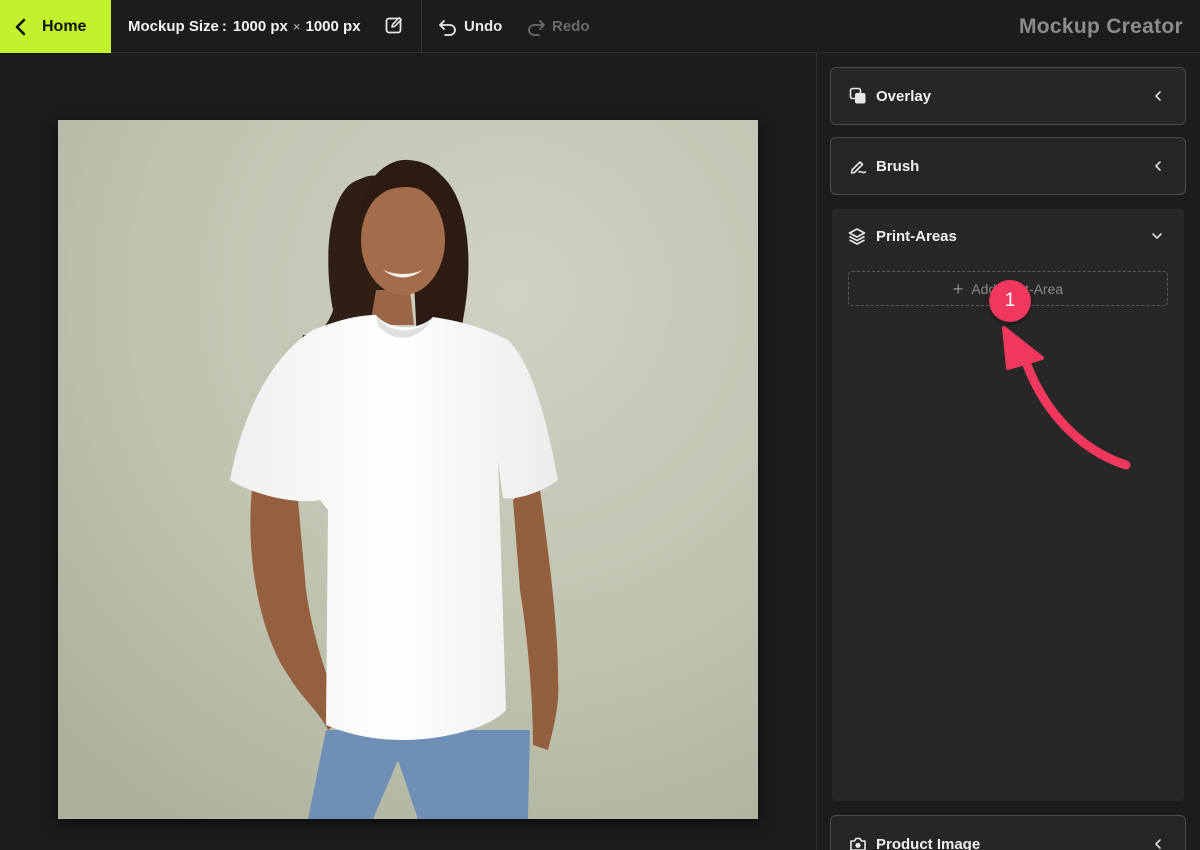 The height and width of the screenshot is (850, 1200). What do you see at coordinates (1008, 832) in the screenshot?
I see `product-image-section-header: Product Image` at bounding box center [1008, 832].